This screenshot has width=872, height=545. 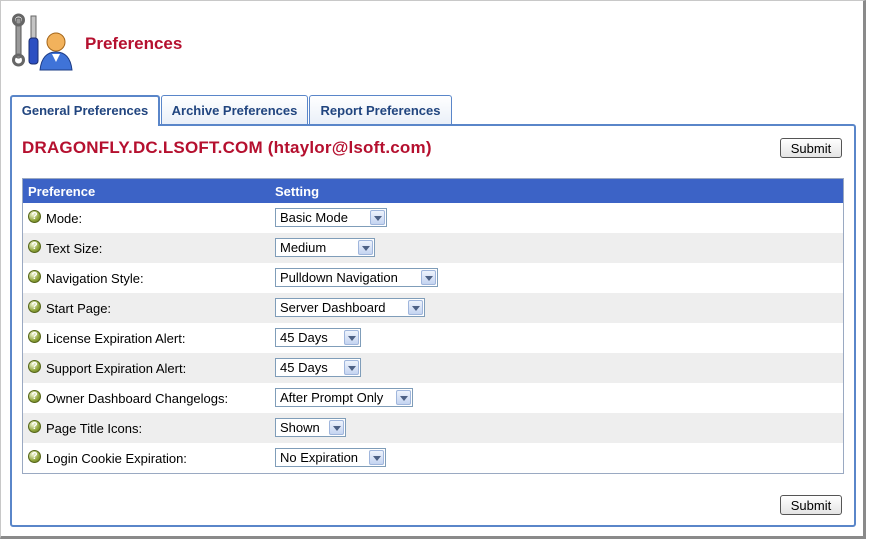 I want to click on mode-select: Basic Mode, so click(x=331, y=217).